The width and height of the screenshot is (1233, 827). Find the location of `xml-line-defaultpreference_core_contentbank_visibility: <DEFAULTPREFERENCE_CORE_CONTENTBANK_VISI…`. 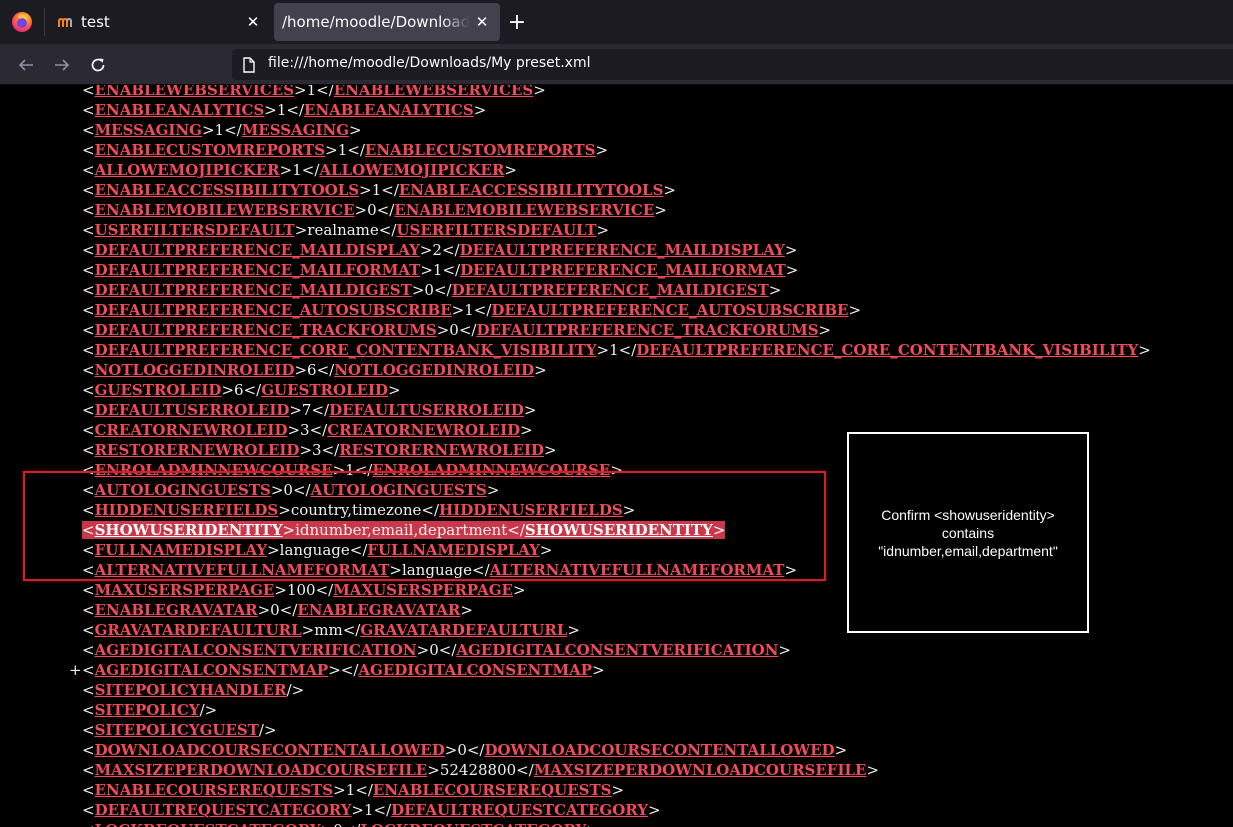

xml-line-defaultpreference_core_contentbank_visibility: <DEFAULTPREFERENCE_CORE_CONTENTBANK_VISI… is located at coordinates (616, 350).